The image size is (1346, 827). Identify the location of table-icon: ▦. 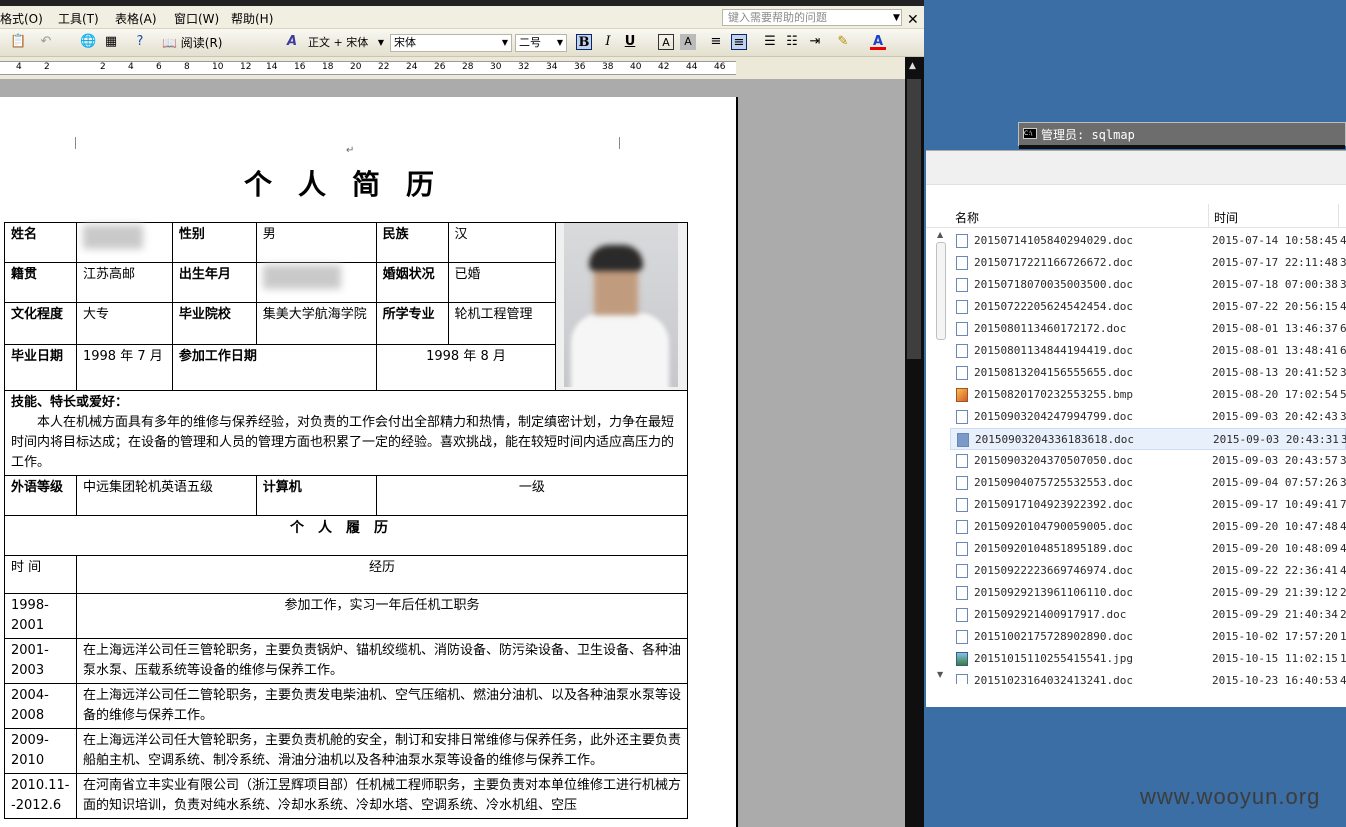
(111, 42).